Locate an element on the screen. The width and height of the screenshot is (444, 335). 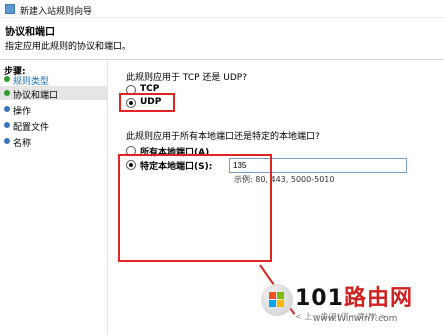
step-current-icon is located at coordinates (7, 93).